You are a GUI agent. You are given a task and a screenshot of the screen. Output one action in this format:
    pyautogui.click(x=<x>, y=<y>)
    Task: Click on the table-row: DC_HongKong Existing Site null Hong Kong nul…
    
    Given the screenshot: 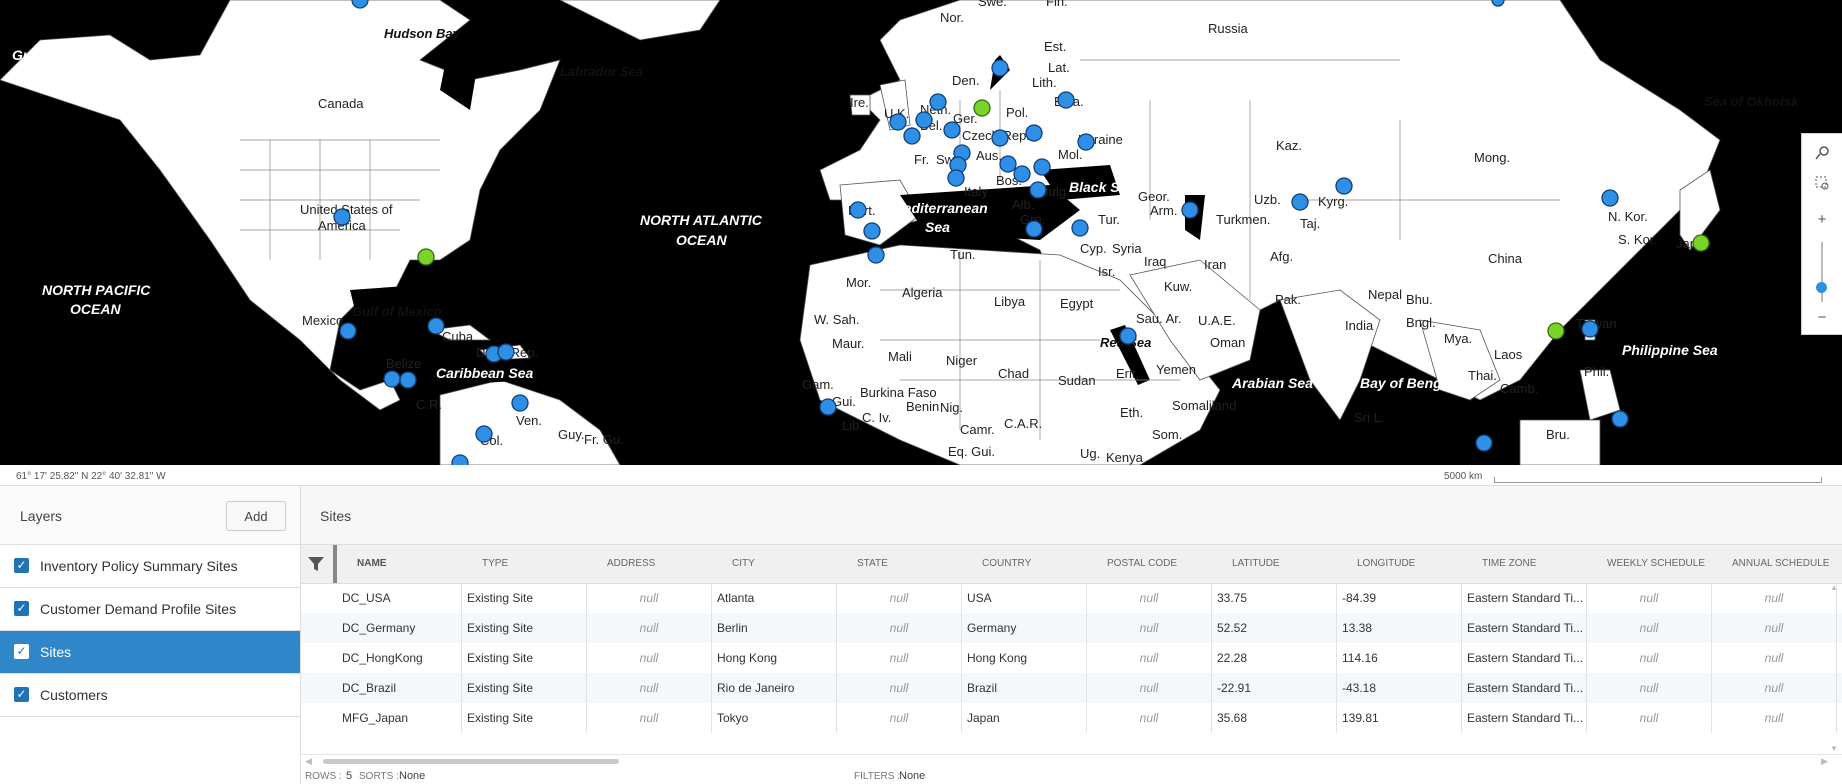 What is the action you would take?
    pyautogui.click(x=1071, y=658)
    